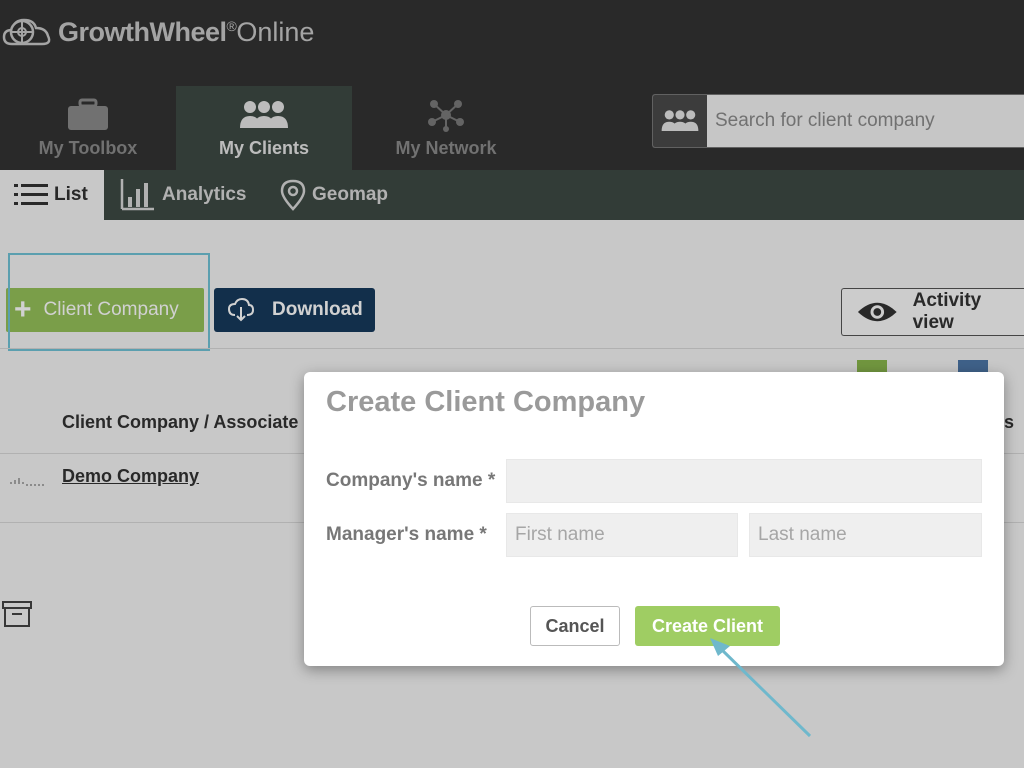  I want to click on dialog-title: Create Client Company, so click(486, 402).